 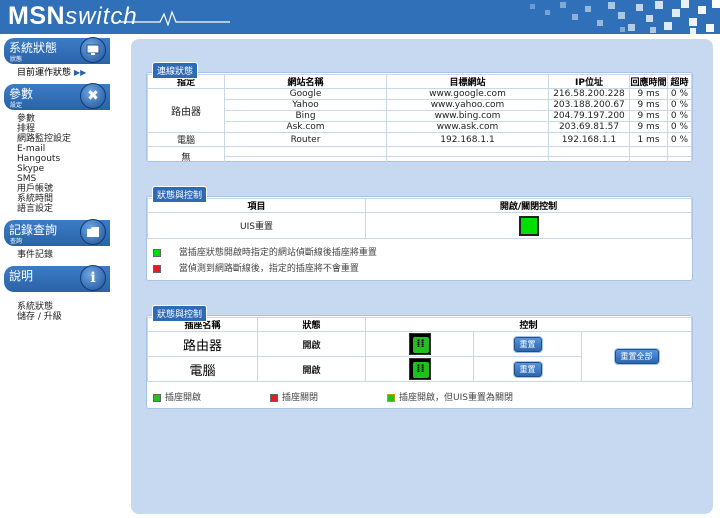 What do you see at coordinates (63, 139) in the screenshot?
I see `sidebar-item-network-monitor: 網路監控設定` at bounding box center [63, 139].